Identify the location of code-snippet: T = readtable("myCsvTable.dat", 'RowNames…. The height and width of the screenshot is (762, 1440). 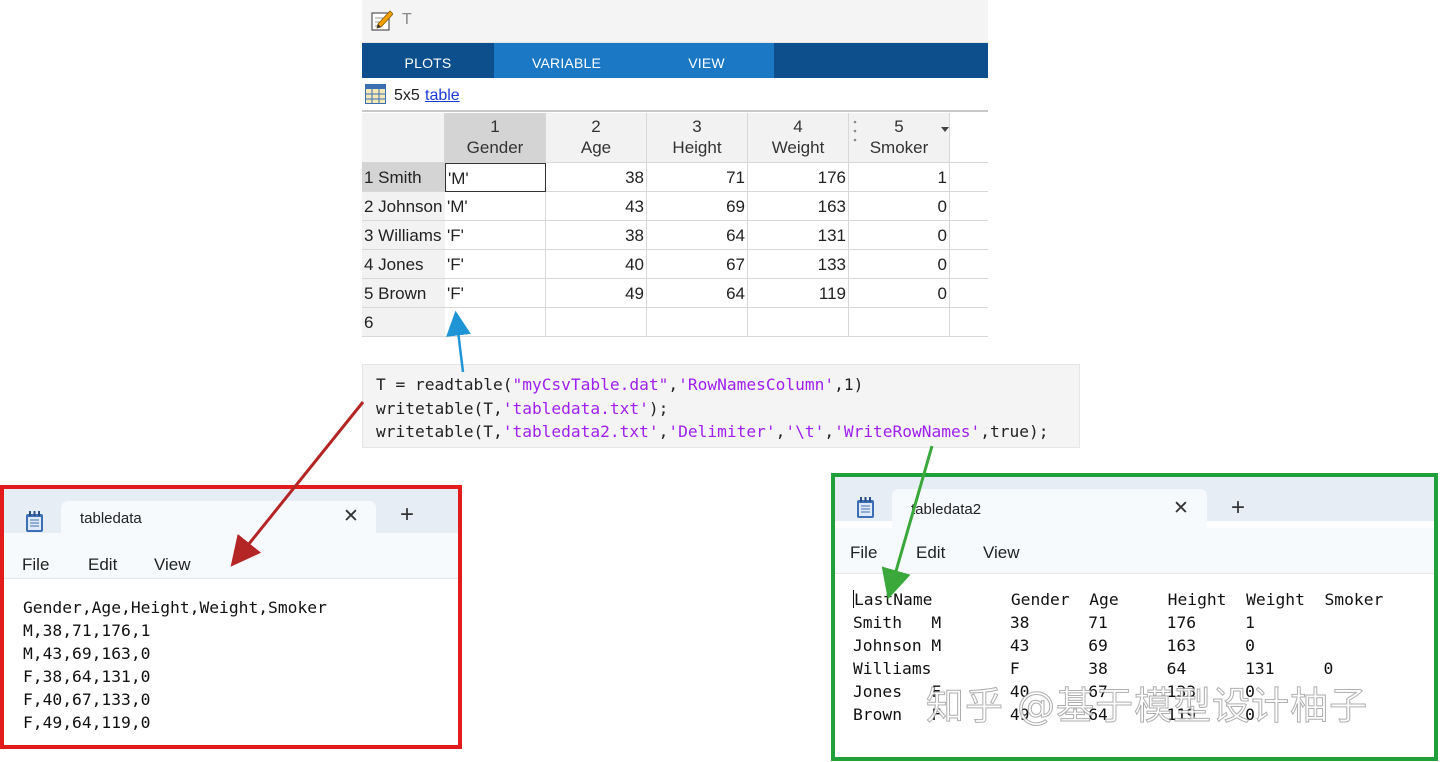
(721, 406).